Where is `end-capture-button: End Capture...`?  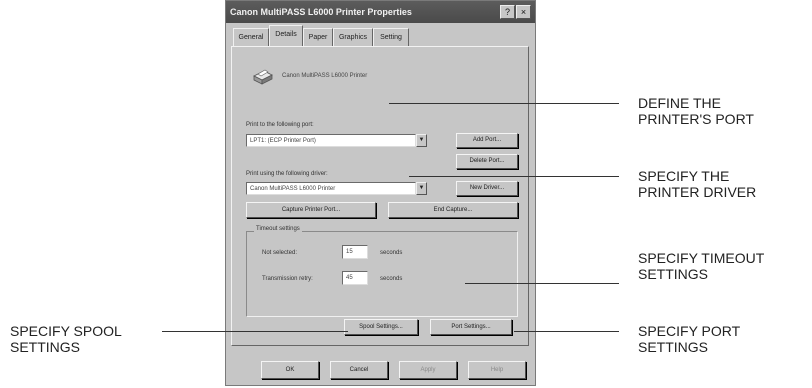 end-capture-button: End Capture... is located at coordinates (453, 210).